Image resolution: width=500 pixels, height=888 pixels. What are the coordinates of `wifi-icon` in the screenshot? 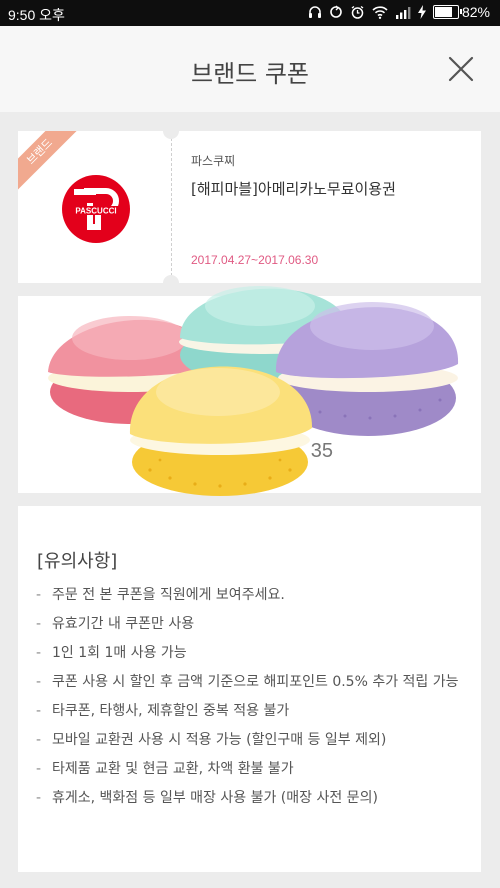 It's located at (380, 12).